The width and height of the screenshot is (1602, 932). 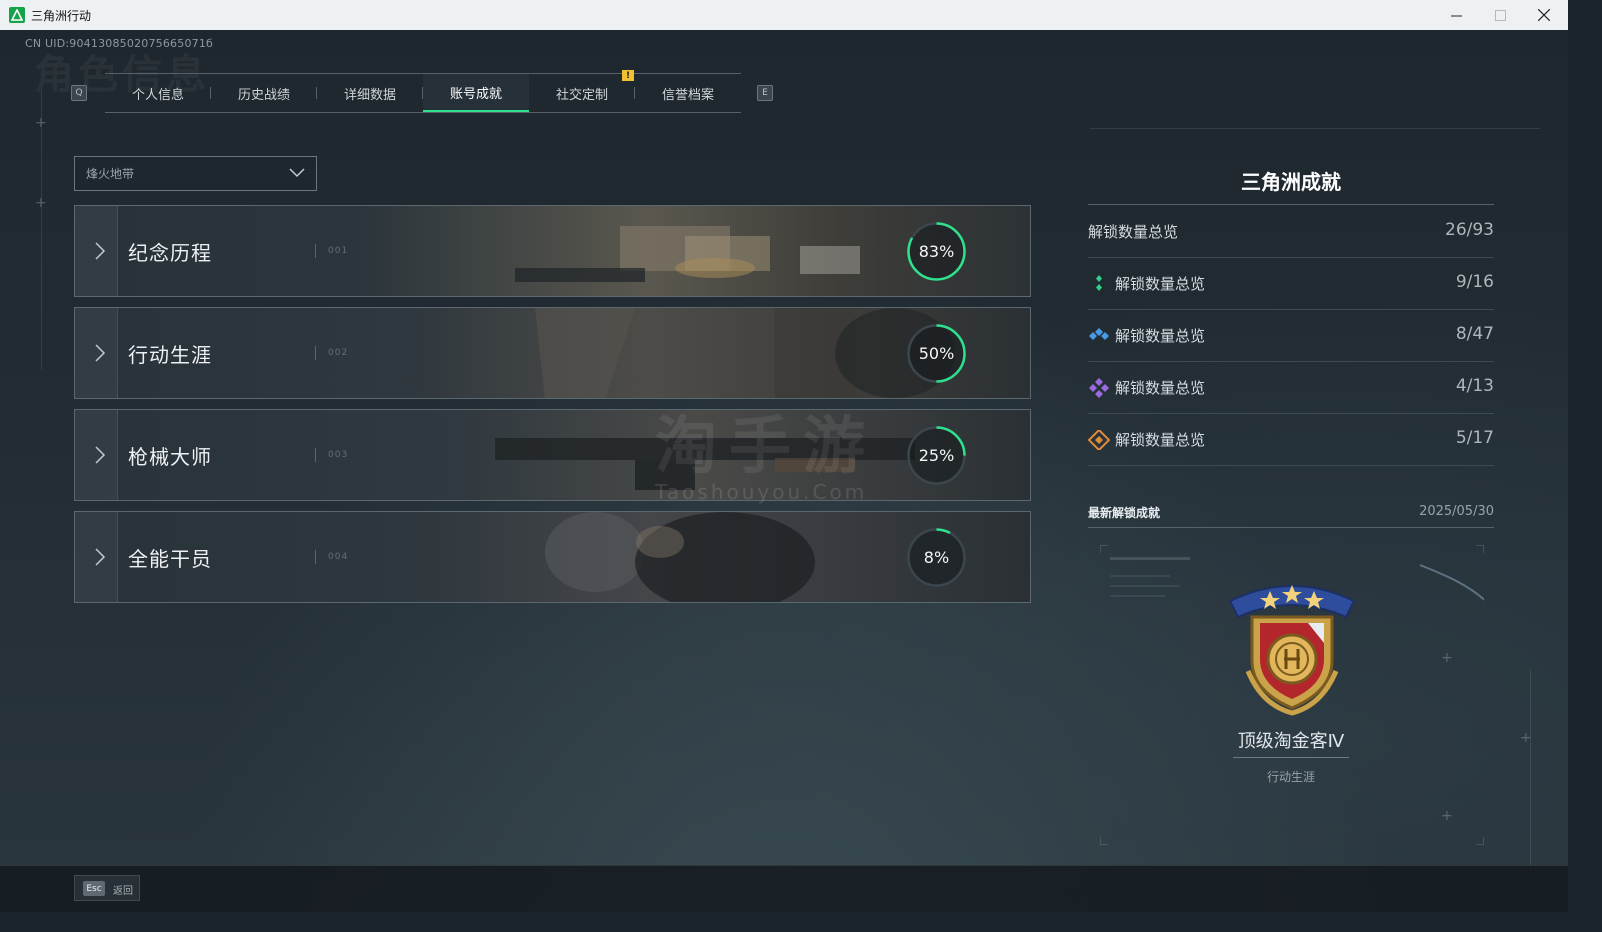 I want to click on tab-label: 信誉档案, so click(x=687, y=95).